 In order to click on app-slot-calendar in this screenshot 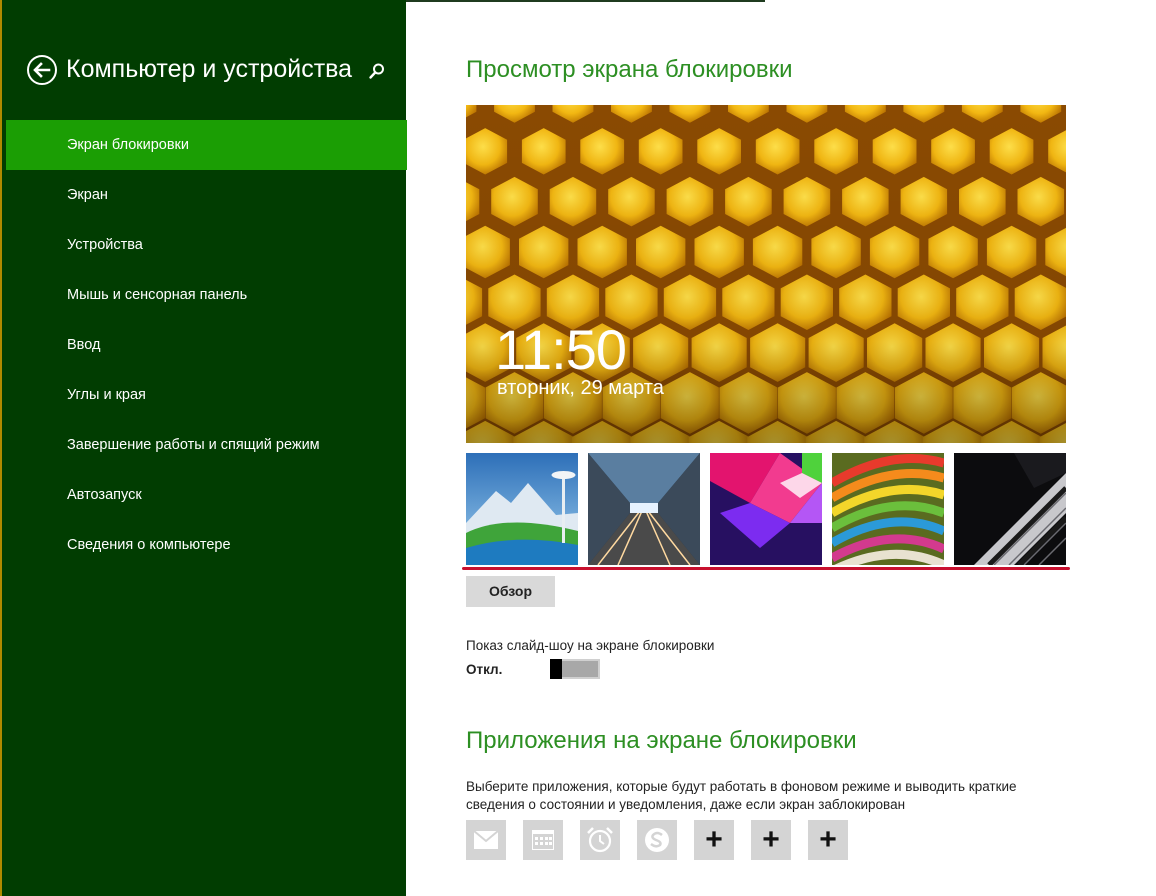, I will do `click(543, 840)`.